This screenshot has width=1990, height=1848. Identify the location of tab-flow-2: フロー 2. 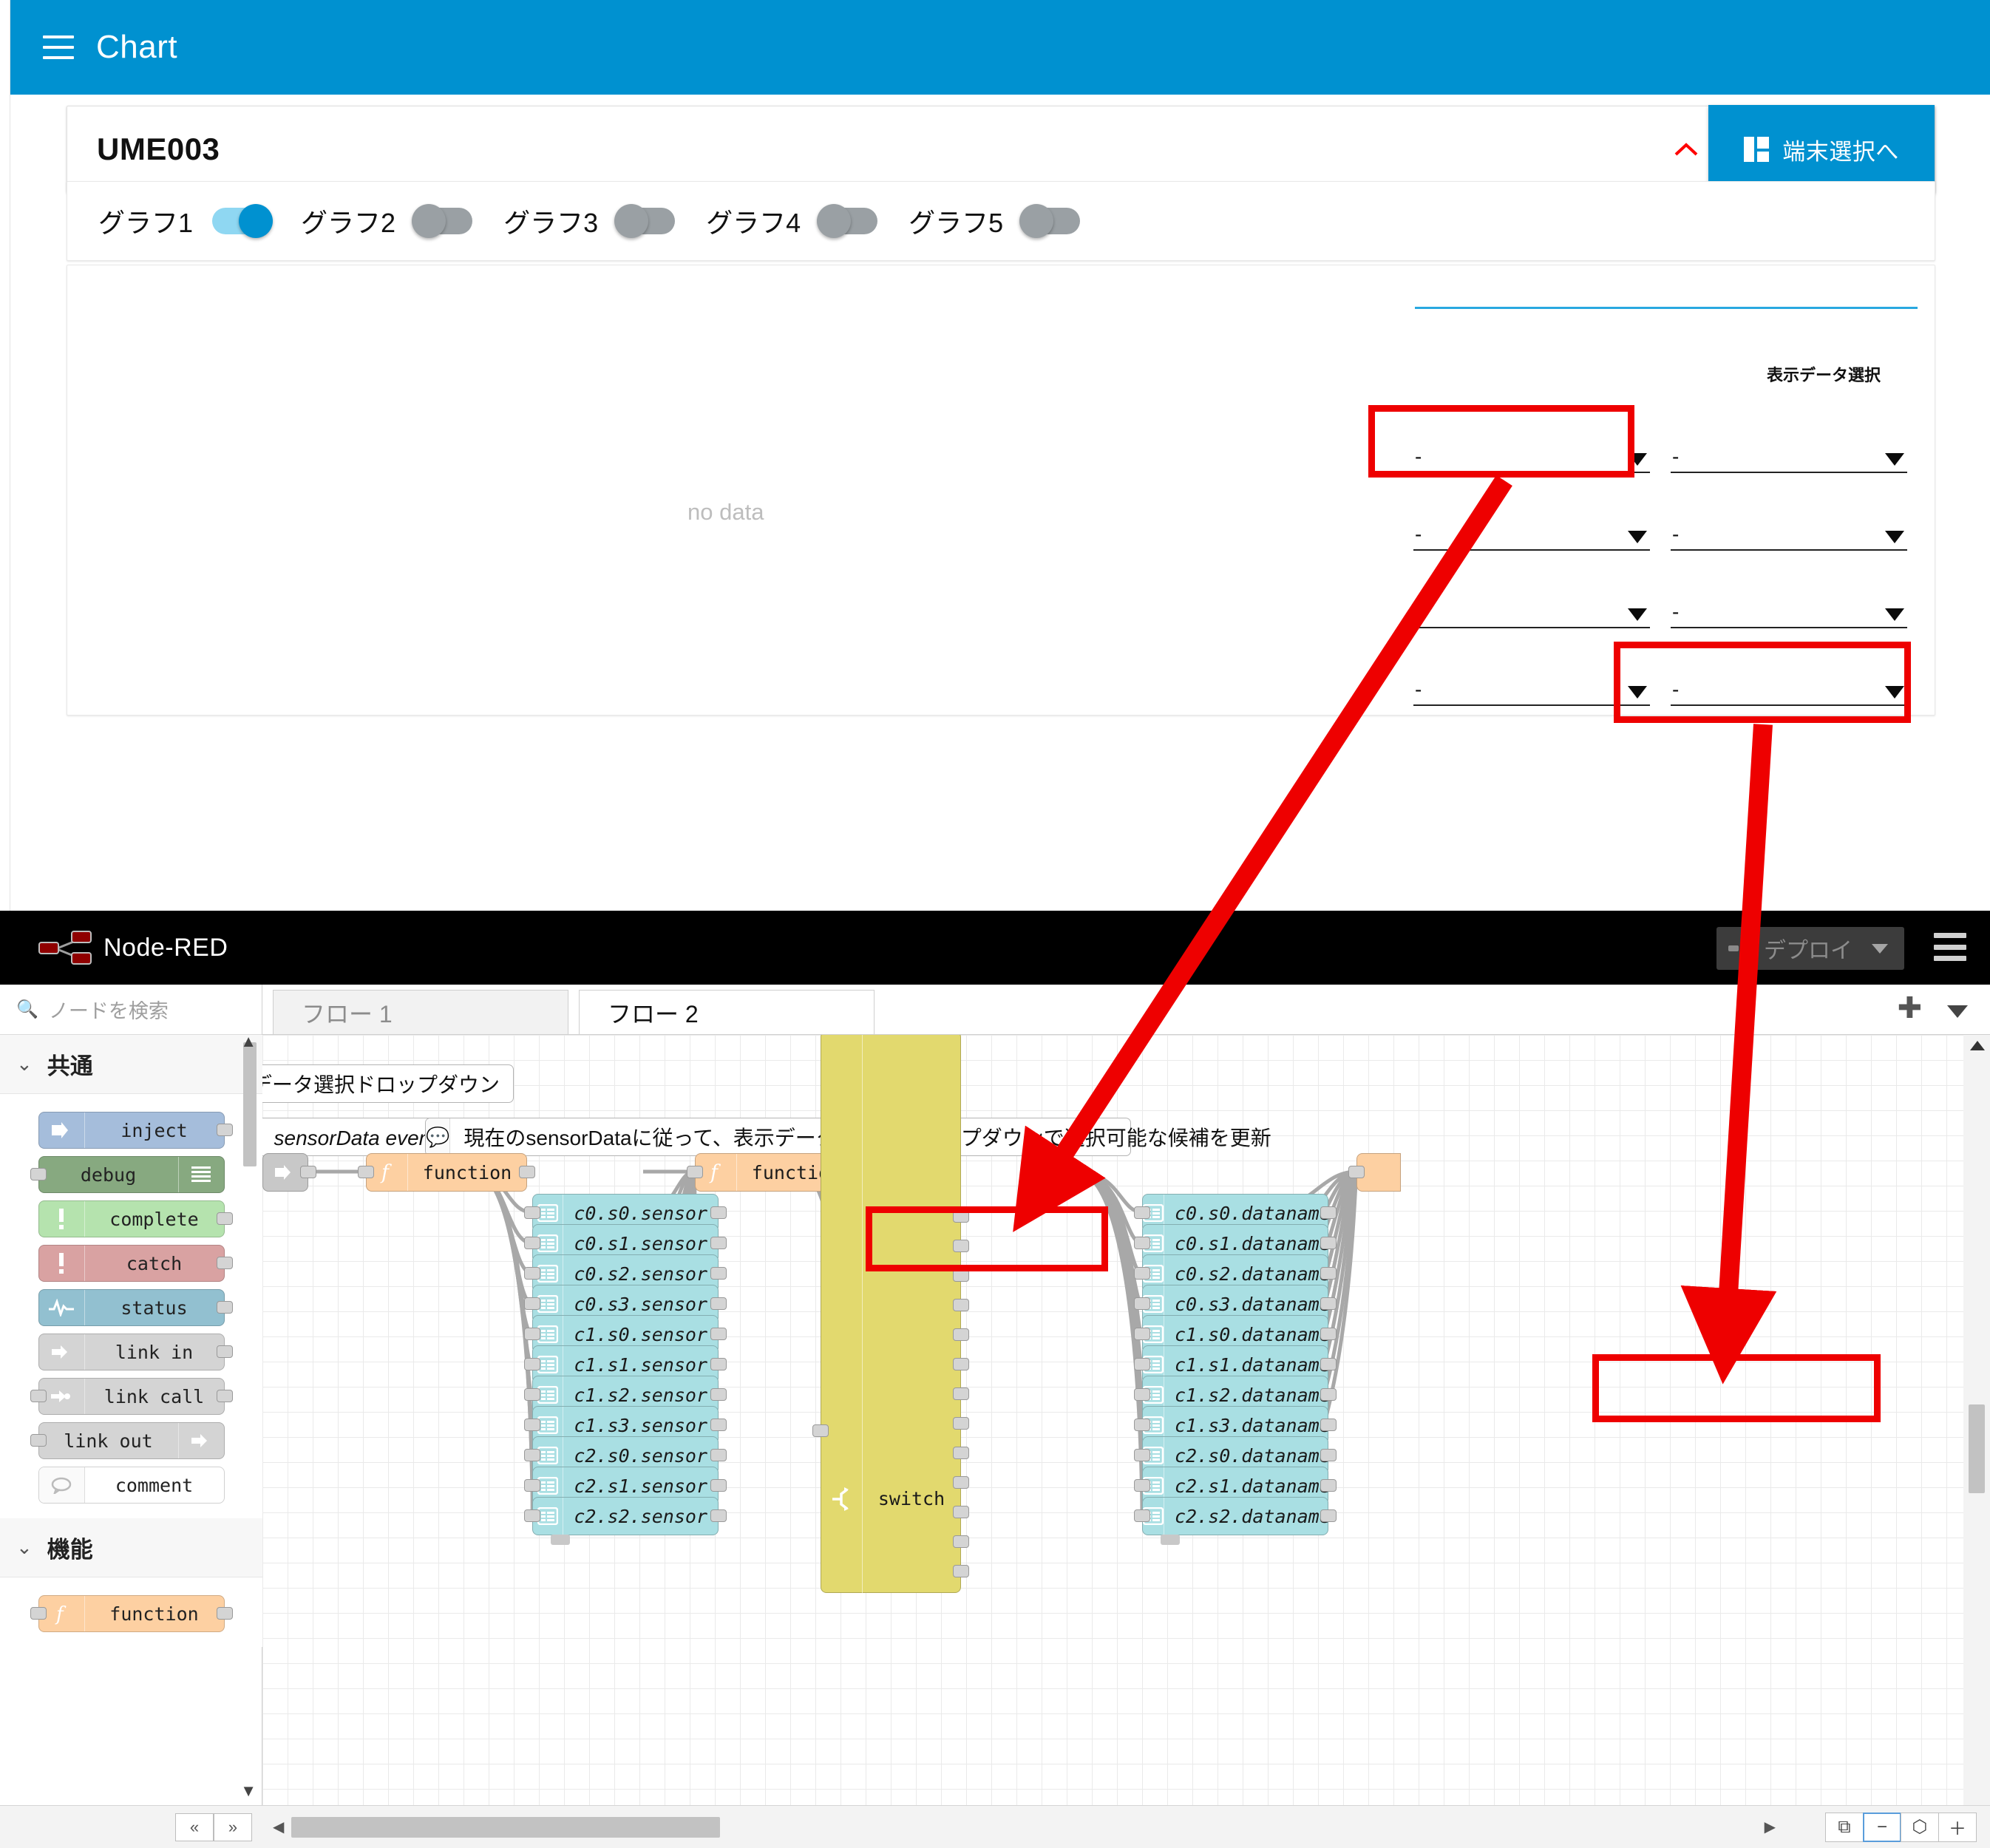
(727, 1012).